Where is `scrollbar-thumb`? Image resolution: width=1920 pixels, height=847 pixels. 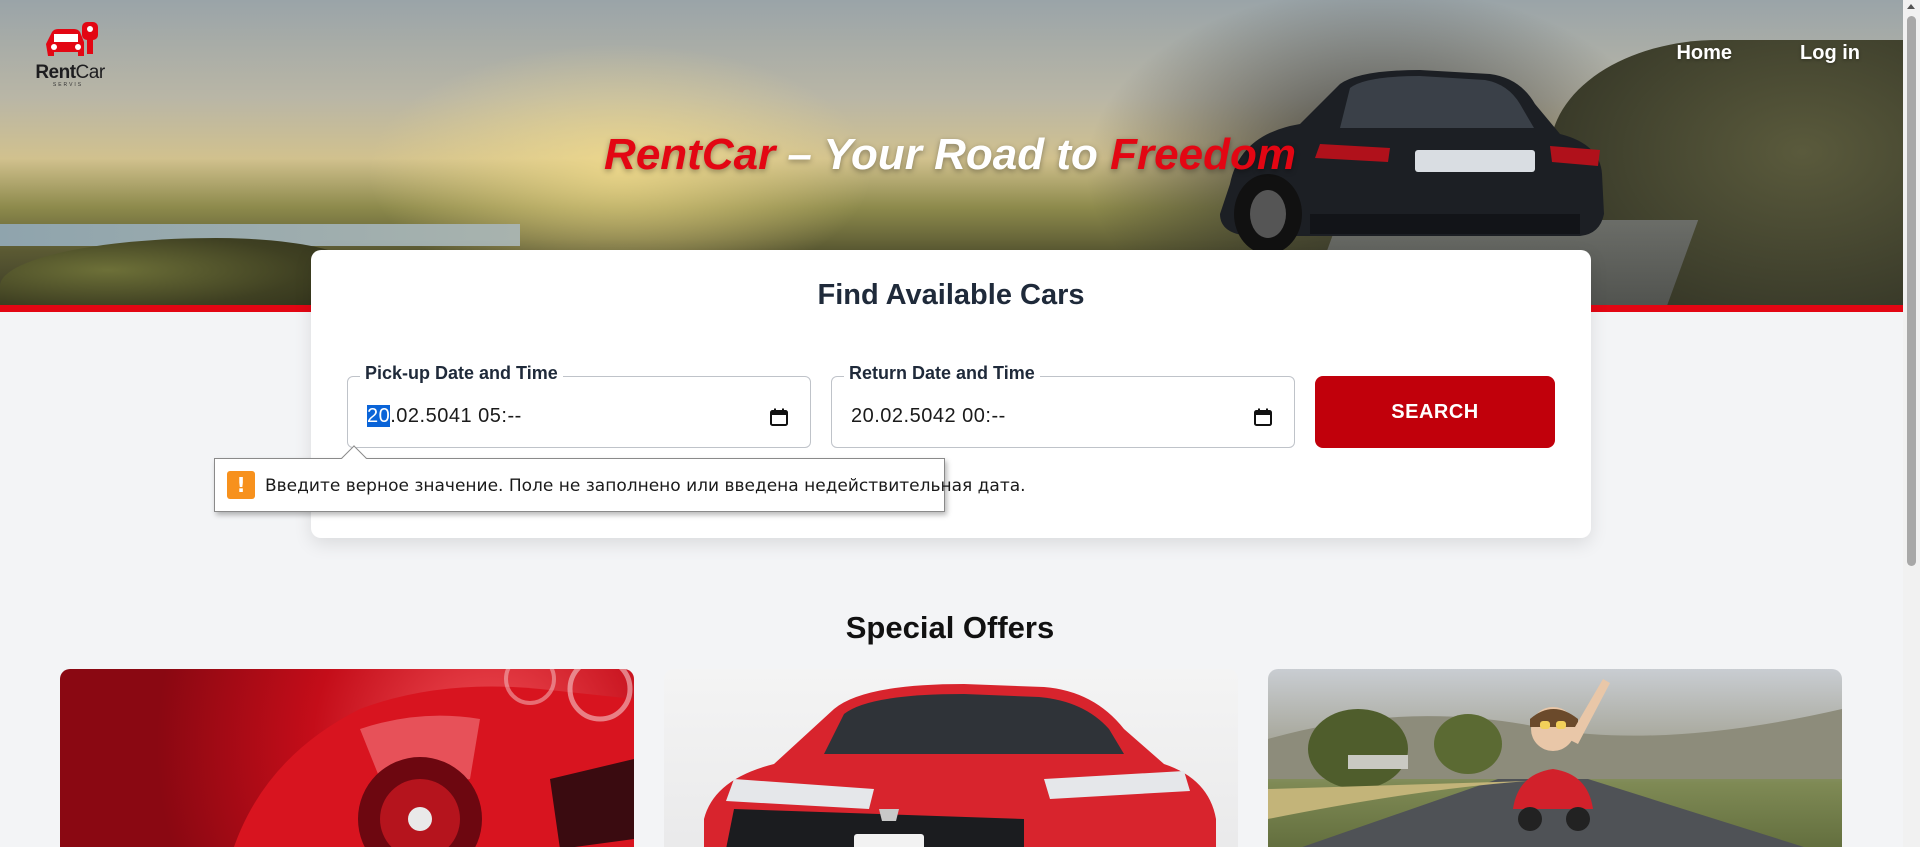
scrollbar-thumb is located at coordinates (1911, 291).